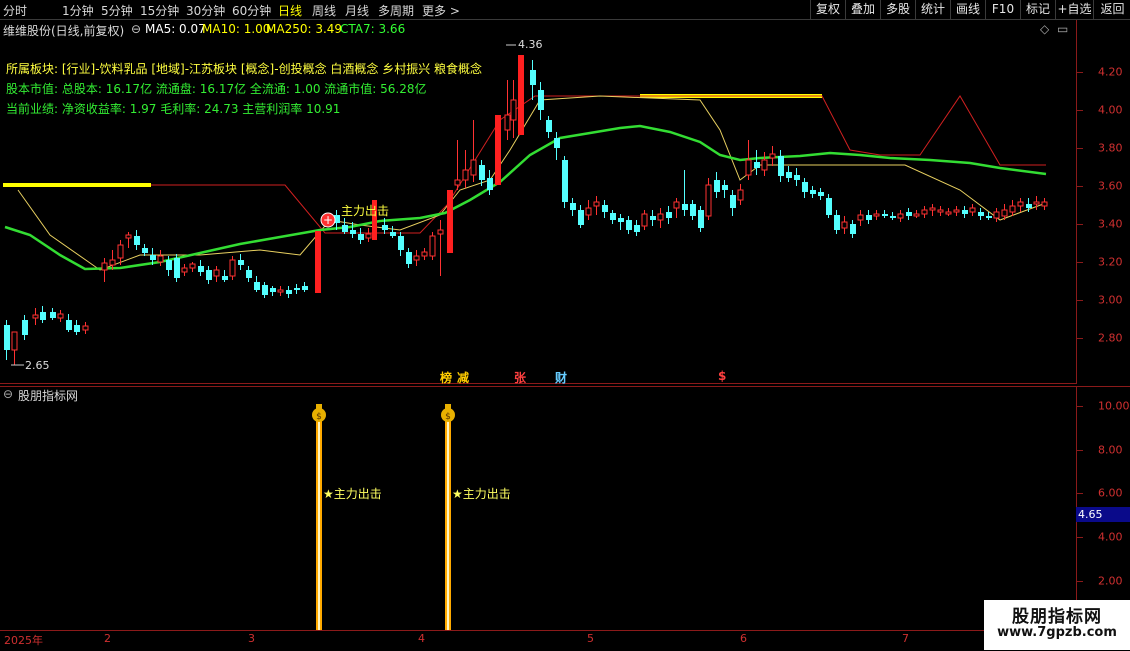 This screenshot has height=651, width=1130. Describe the element at coordinates (290, 10) in the screenshot. I see `period-tab-daily: 日线` at that location.